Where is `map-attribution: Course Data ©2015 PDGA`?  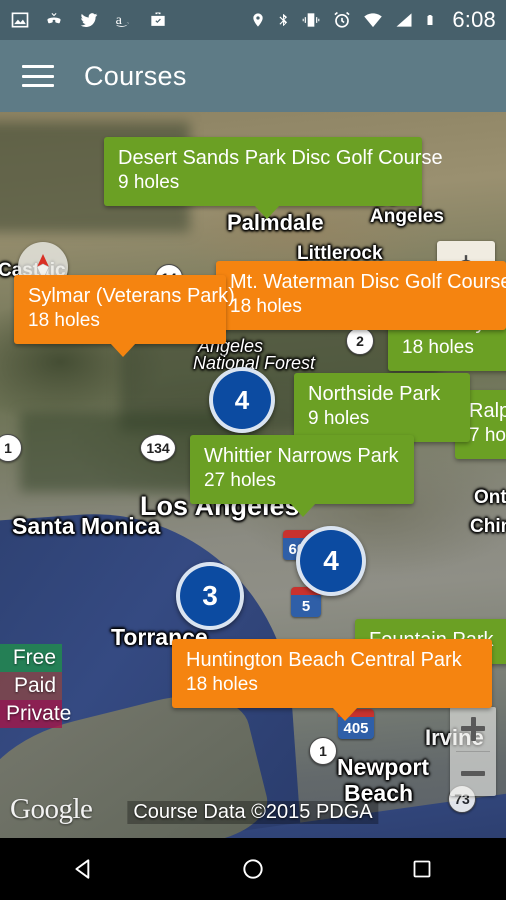
map-attribution: Course Data ©2015 PDGA is located at coordinates (253, 812).